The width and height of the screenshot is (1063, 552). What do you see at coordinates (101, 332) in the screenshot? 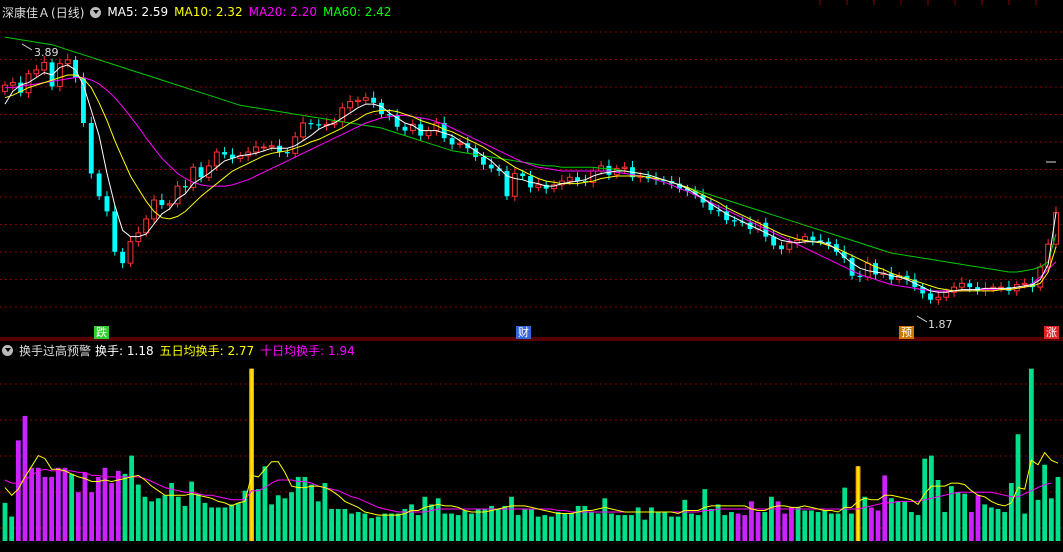
I see `marker-badge-fall: 跌` at bounding box center [101, 332].